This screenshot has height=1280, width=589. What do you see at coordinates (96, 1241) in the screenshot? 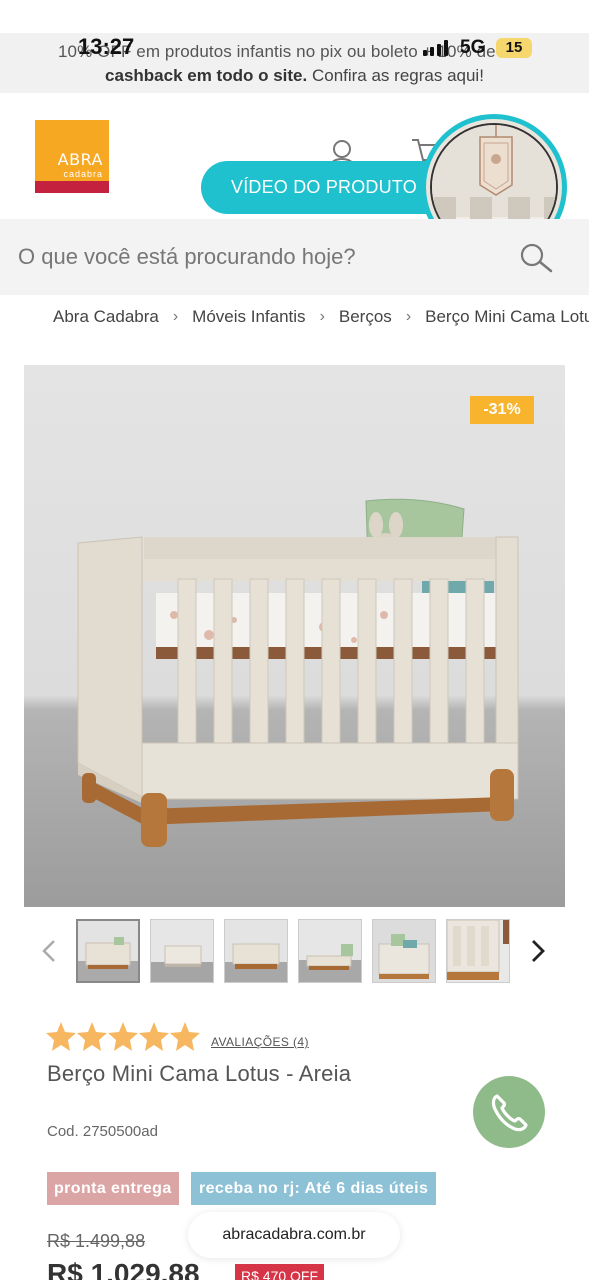
I see `old-price: R$ 1.499,88` at bounding box center [96, 1241].